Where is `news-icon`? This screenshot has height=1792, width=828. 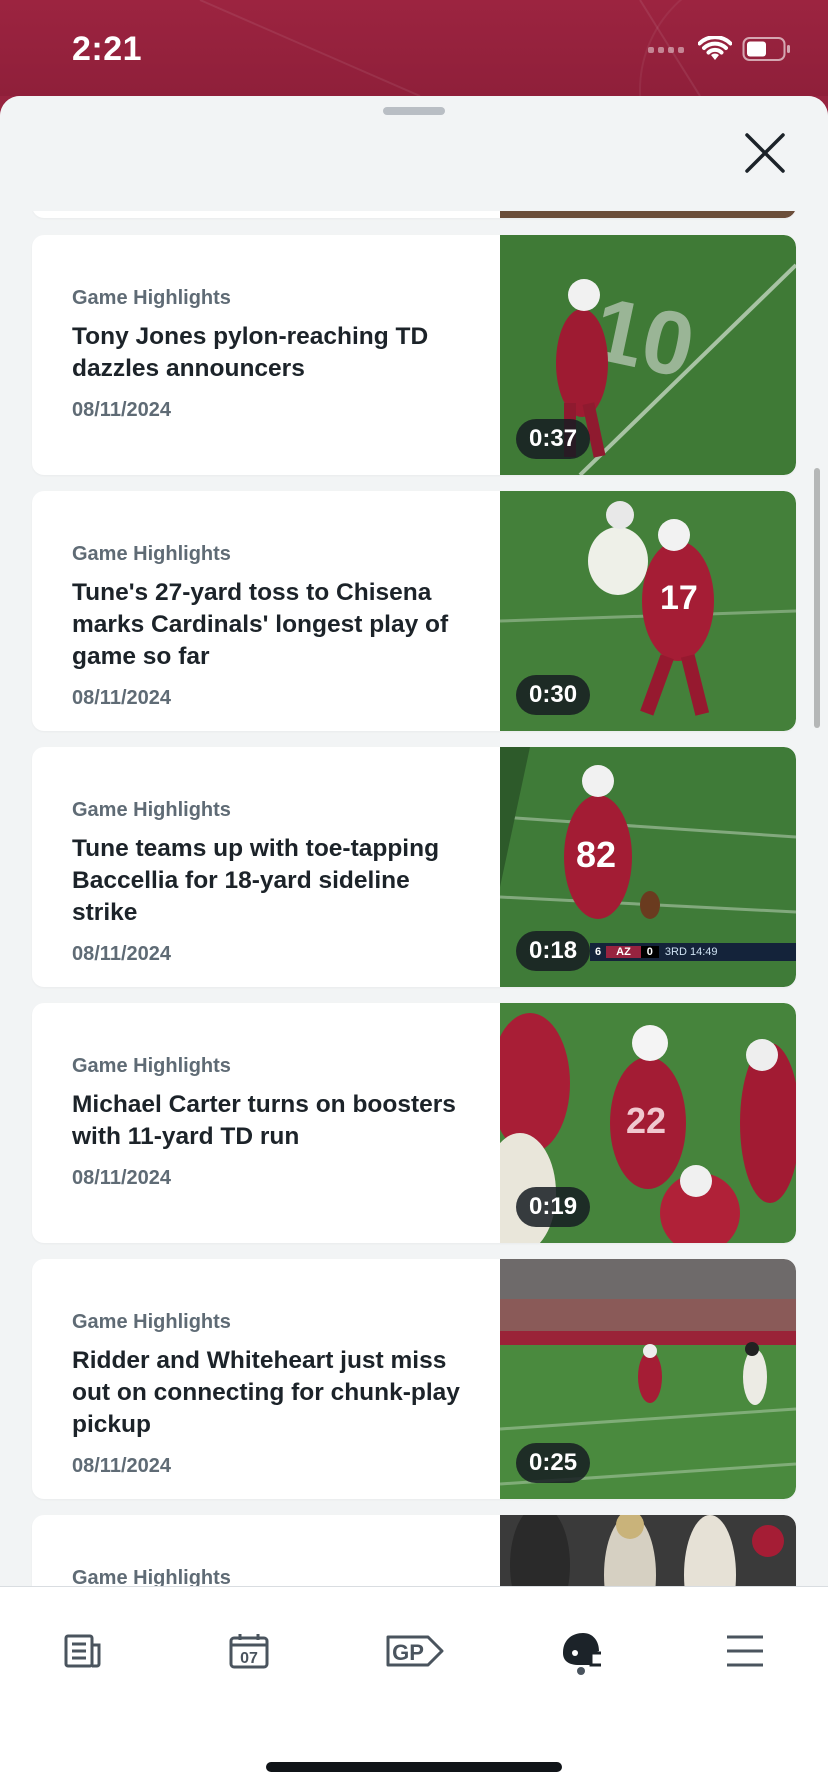 news-icon is located at coordinates (82, 1651).